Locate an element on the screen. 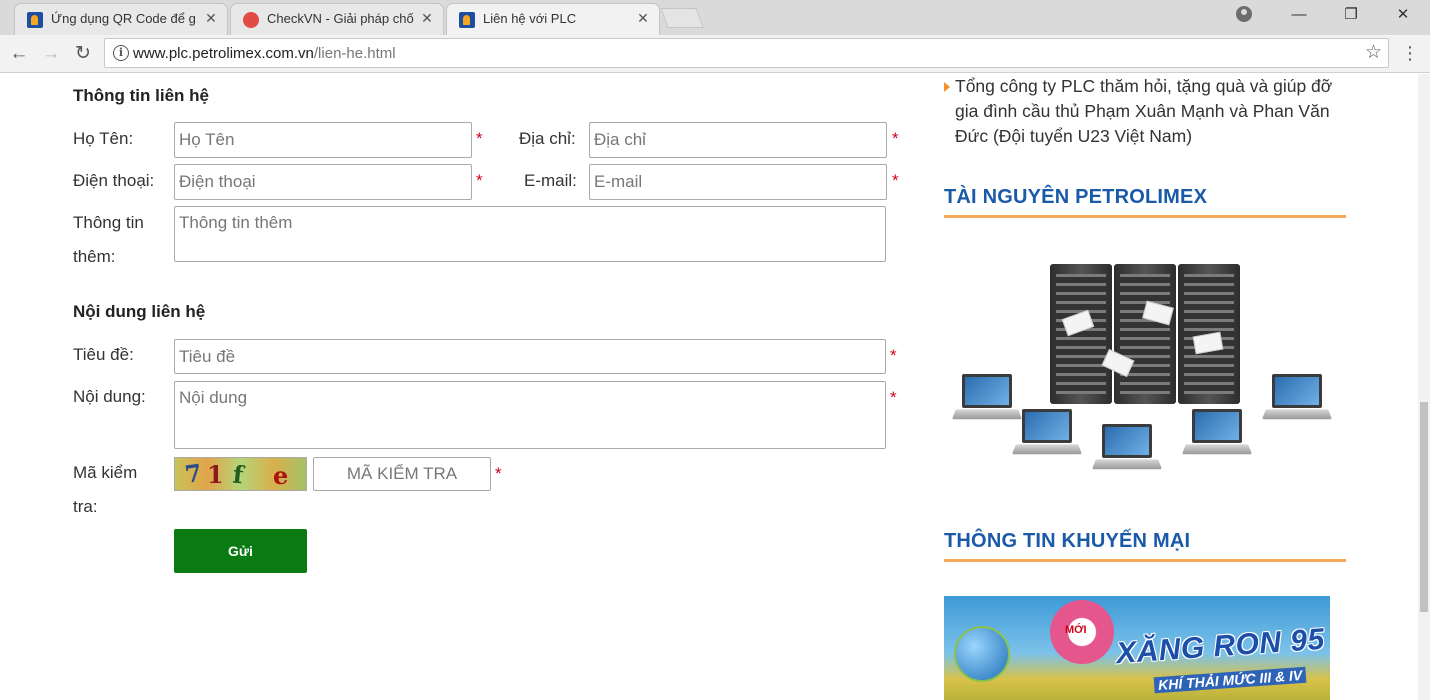 This screenshot has height=700, width=1430. new-tab-button is located at coordinates (682, 18).